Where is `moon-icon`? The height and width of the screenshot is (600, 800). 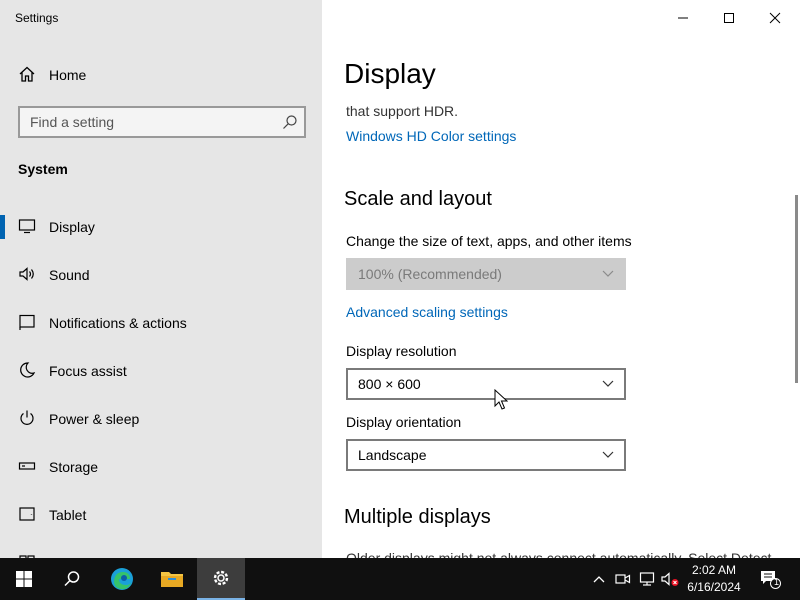 moon-icon is located at coordinates (28, 370).